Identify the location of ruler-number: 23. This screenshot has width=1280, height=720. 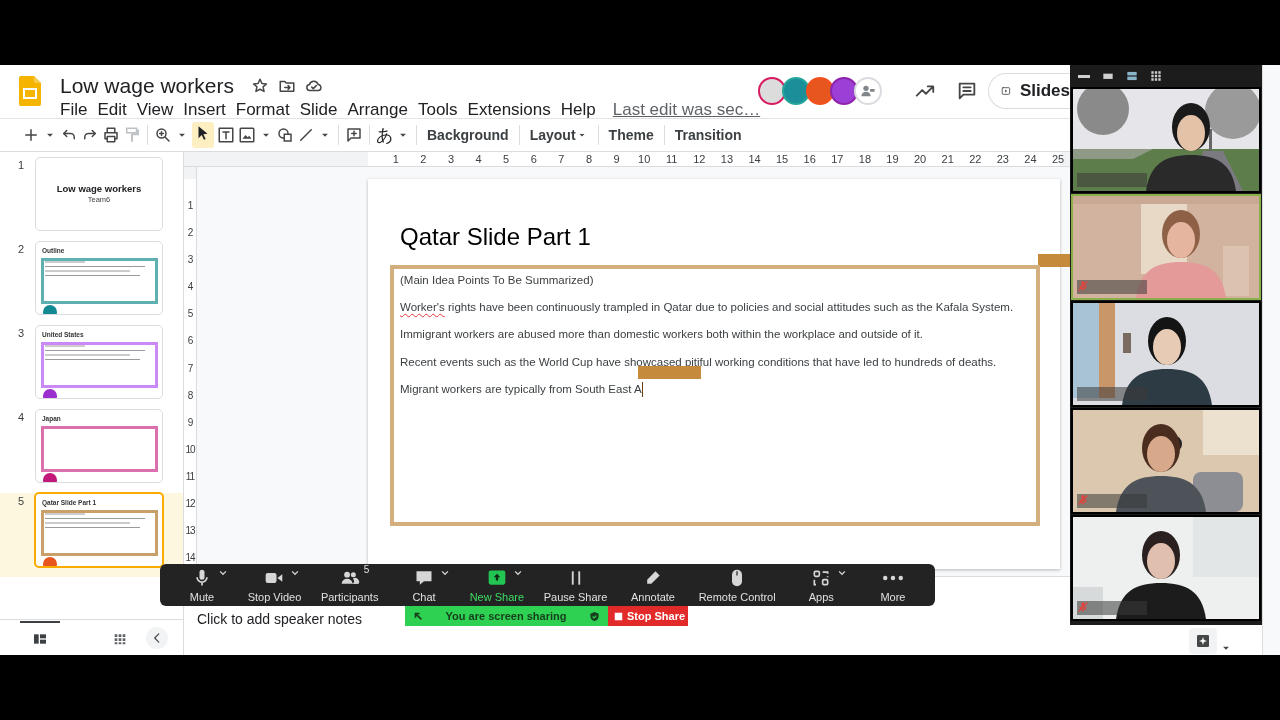
(1002, 159).